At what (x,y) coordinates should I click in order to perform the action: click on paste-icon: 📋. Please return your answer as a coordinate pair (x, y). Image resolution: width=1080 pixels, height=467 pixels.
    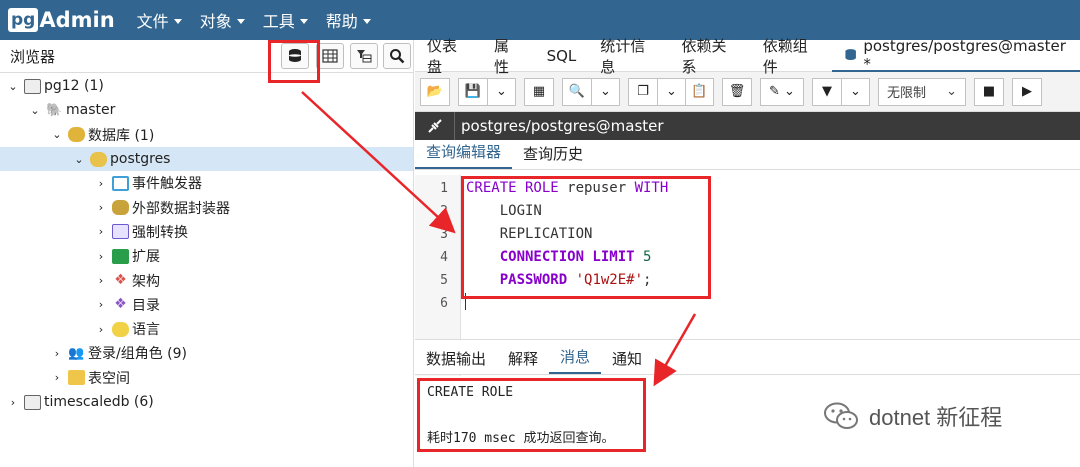
    Looking at the image, I should click on (699, 91).